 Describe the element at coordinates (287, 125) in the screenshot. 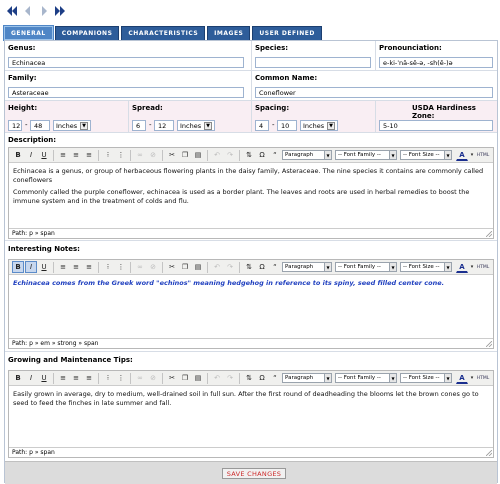

I see `spacing-max-input: 10` at that location.